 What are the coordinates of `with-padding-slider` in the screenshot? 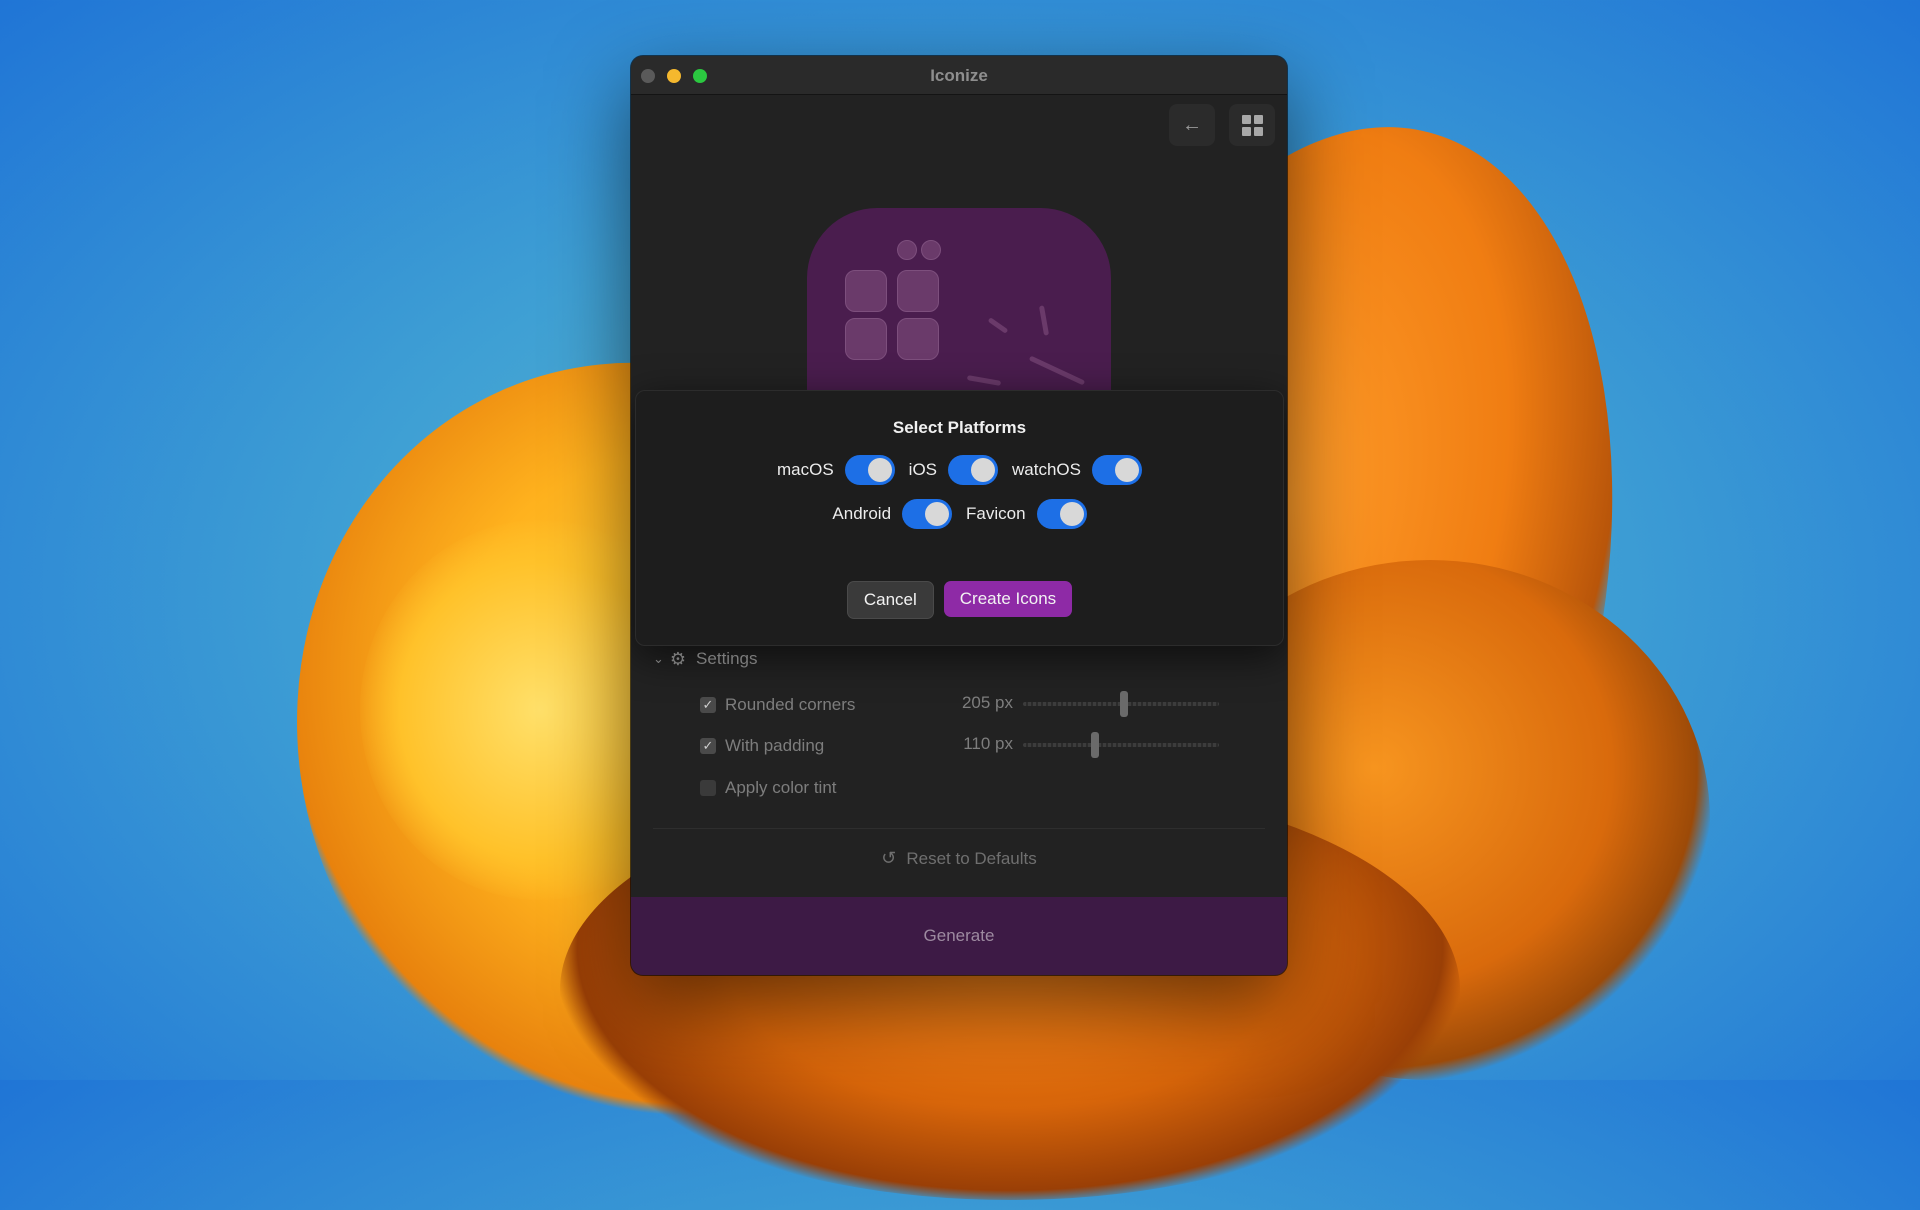 It's located at (1121, 745).